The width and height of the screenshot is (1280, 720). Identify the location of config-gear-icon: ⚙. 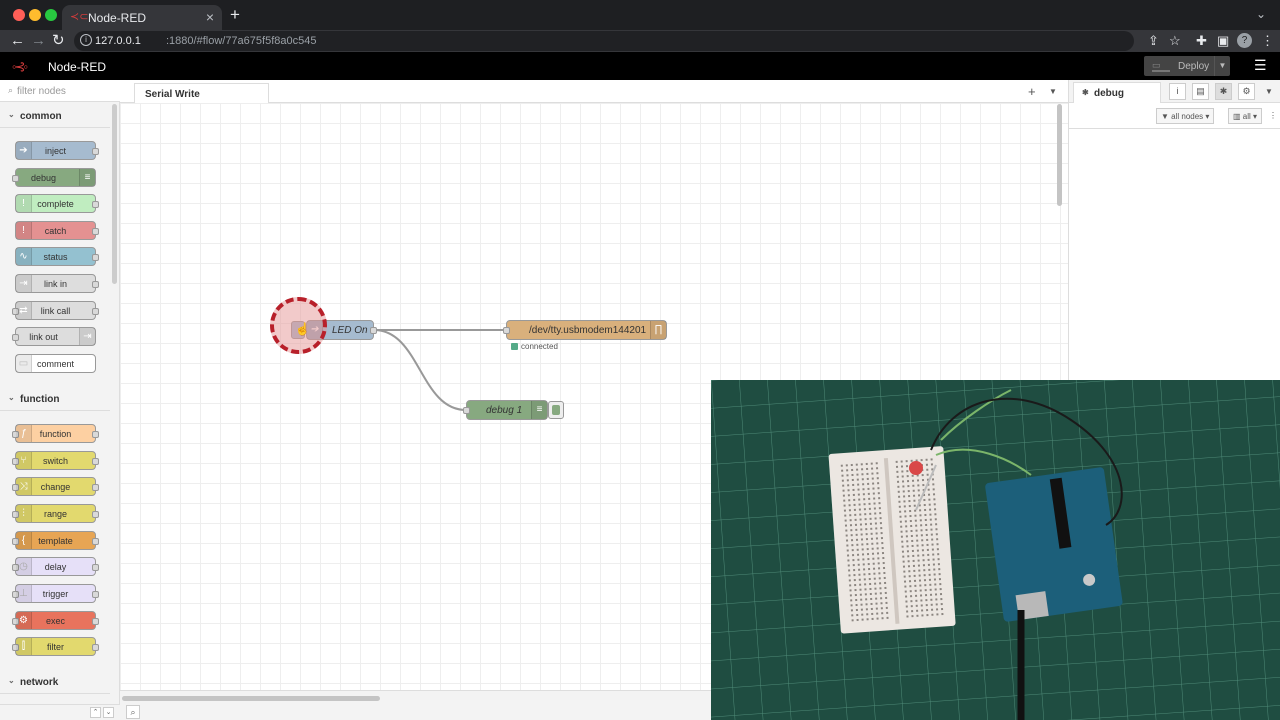
(1246, 91).